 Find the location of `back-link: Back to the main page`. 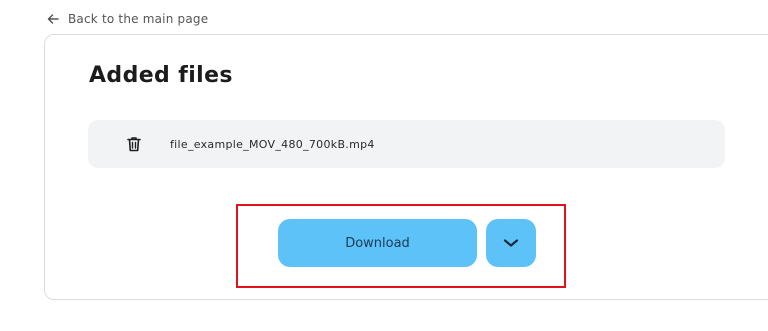

back-link: Back to the main page is located at coordinates (127, 19).